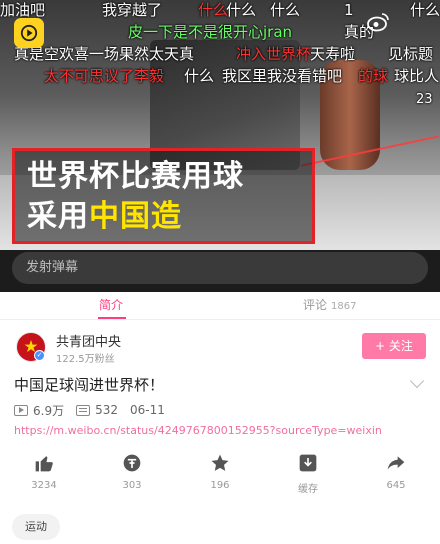  Describe the element at coordinates (220, 485) in the screenshot. I see `favorite-count: 196` at that location.